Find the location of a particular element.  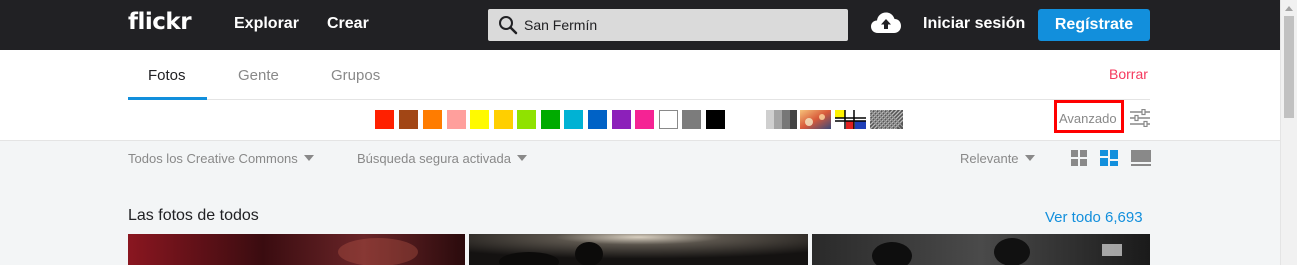

signin-link: Iniciar sesión is located at coordinates (974, 24).